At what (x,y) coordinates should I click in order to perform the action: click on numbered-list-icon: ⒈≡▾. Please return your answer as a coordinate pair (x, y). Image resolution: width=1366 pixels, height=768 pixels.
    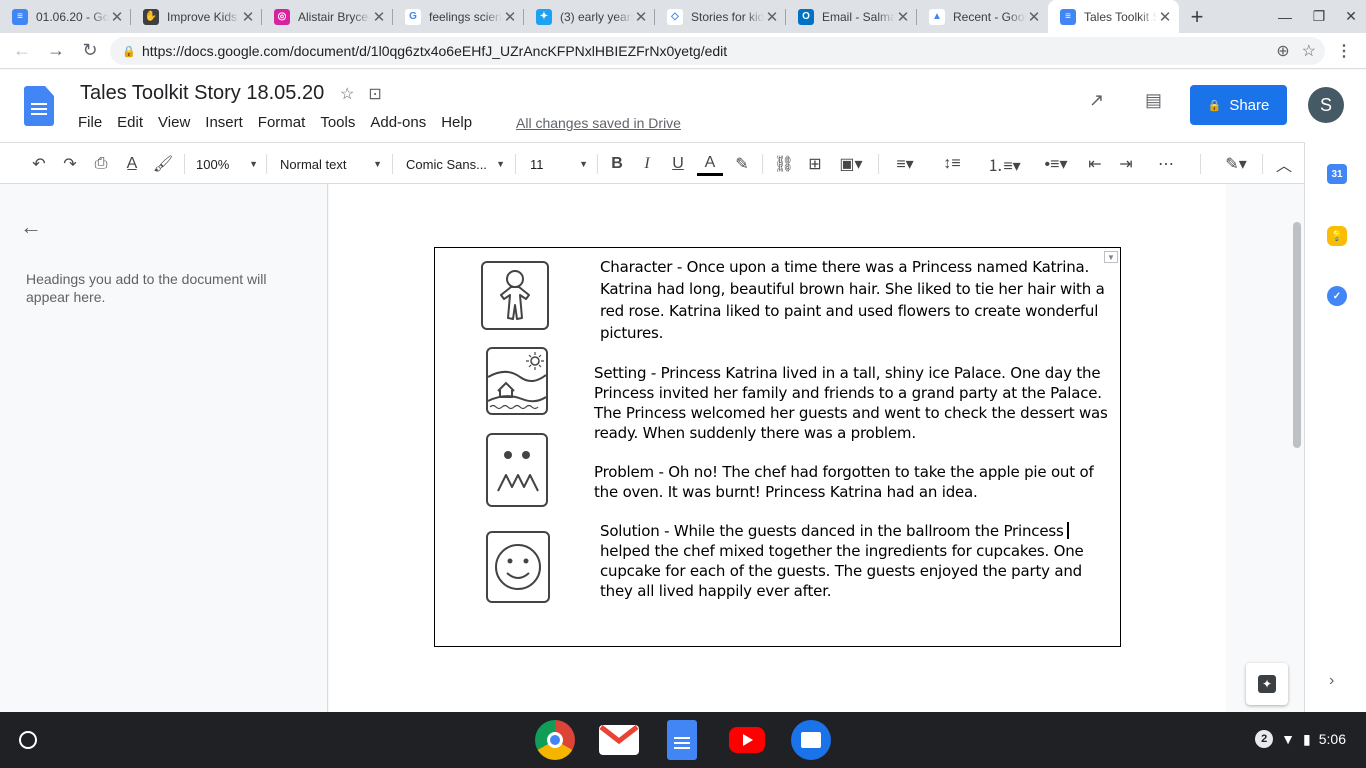
    Looking at the image, I should click on (1004, 164).